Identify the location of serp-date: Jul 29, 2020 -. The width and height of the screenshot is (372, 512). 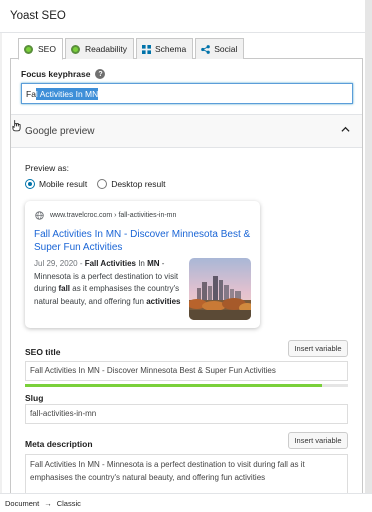
(59, 263).